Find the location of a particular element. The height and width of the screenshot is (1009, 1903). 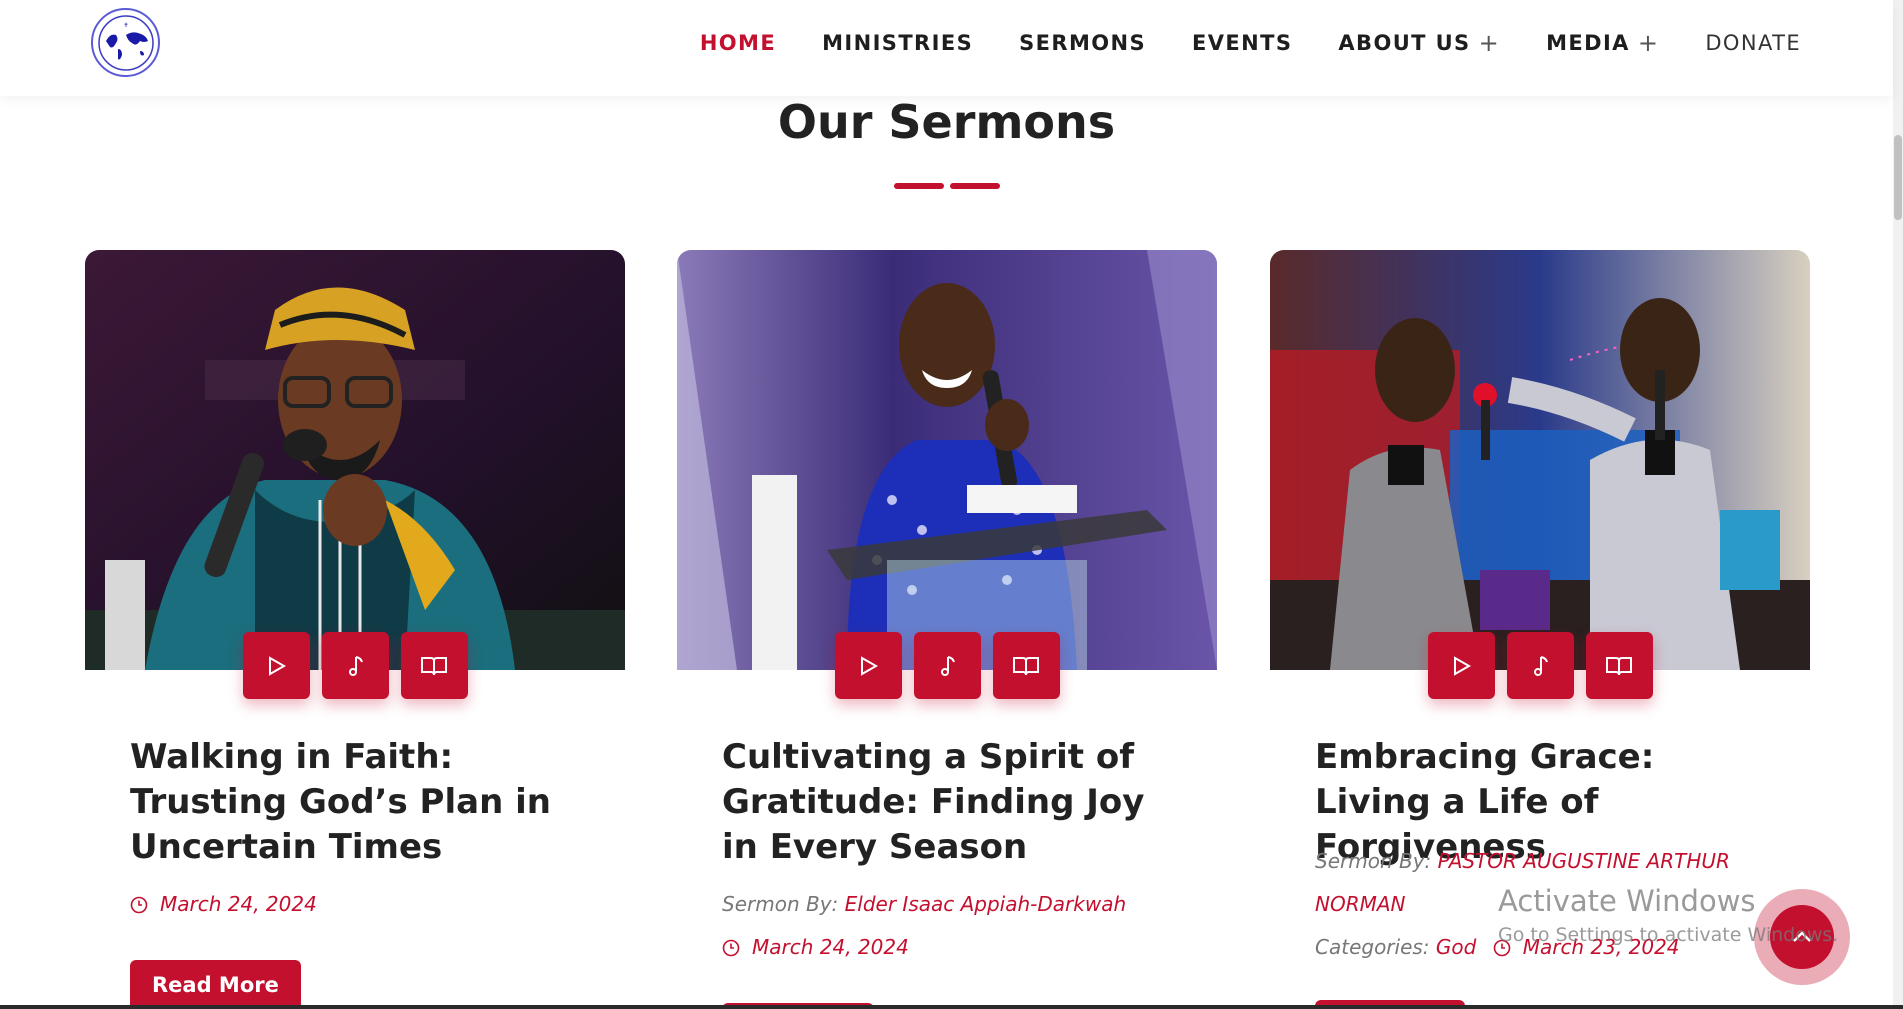

globe-logo-icon: ✝ is located at coordinates (125, 42).